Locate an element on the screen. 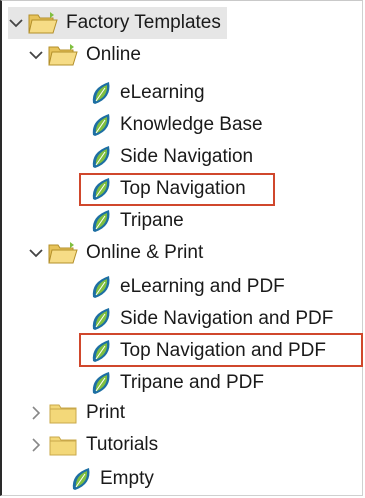 Image resolution: width=365 pixels, height=498 pixels. tree-item-tripane: Tripane is located at coordinates (137, 221).